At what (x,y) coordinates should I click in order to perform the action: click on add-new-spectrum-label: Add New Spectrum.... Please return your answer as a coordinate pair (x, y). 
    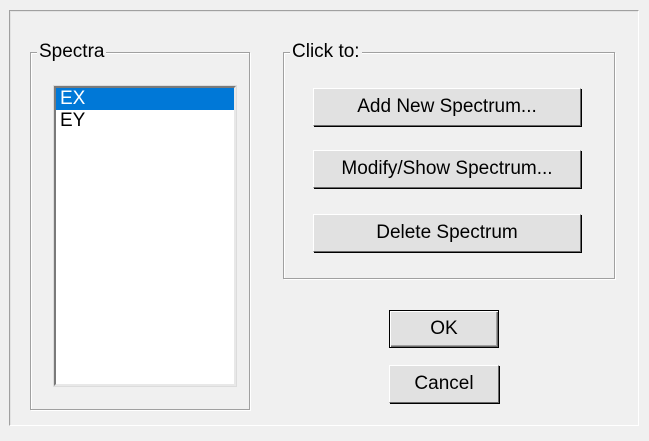
    Looking at the image, I should click on (447, 106).